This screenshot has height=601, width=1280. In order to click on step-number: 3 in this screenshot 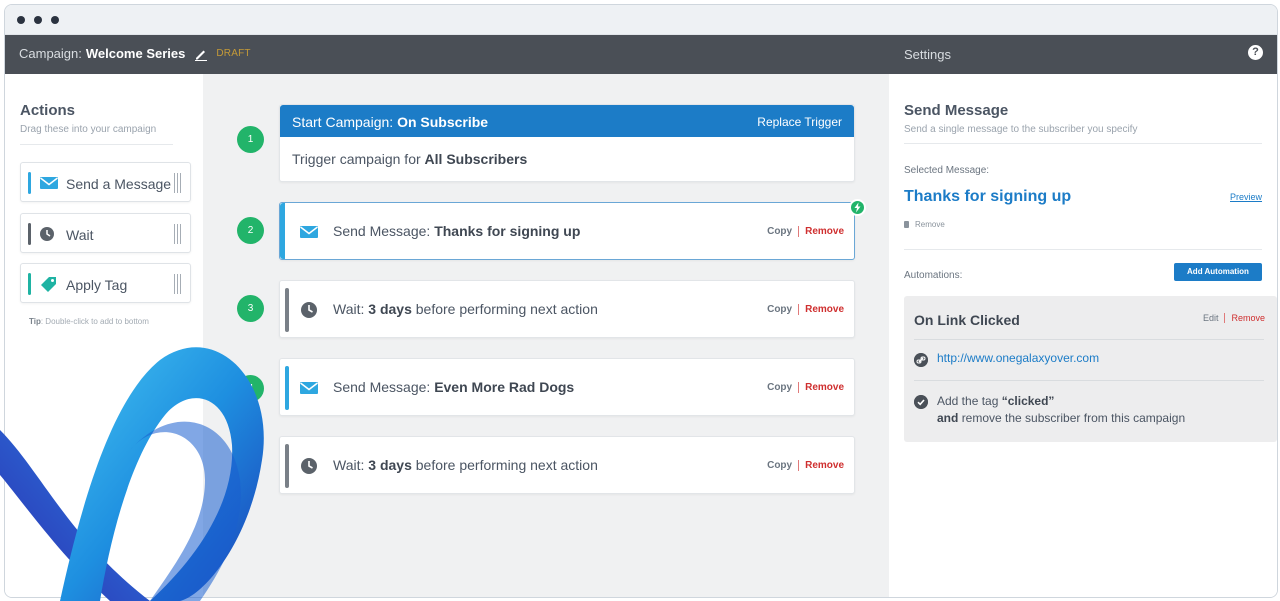, I will do `click(250, 308)`.